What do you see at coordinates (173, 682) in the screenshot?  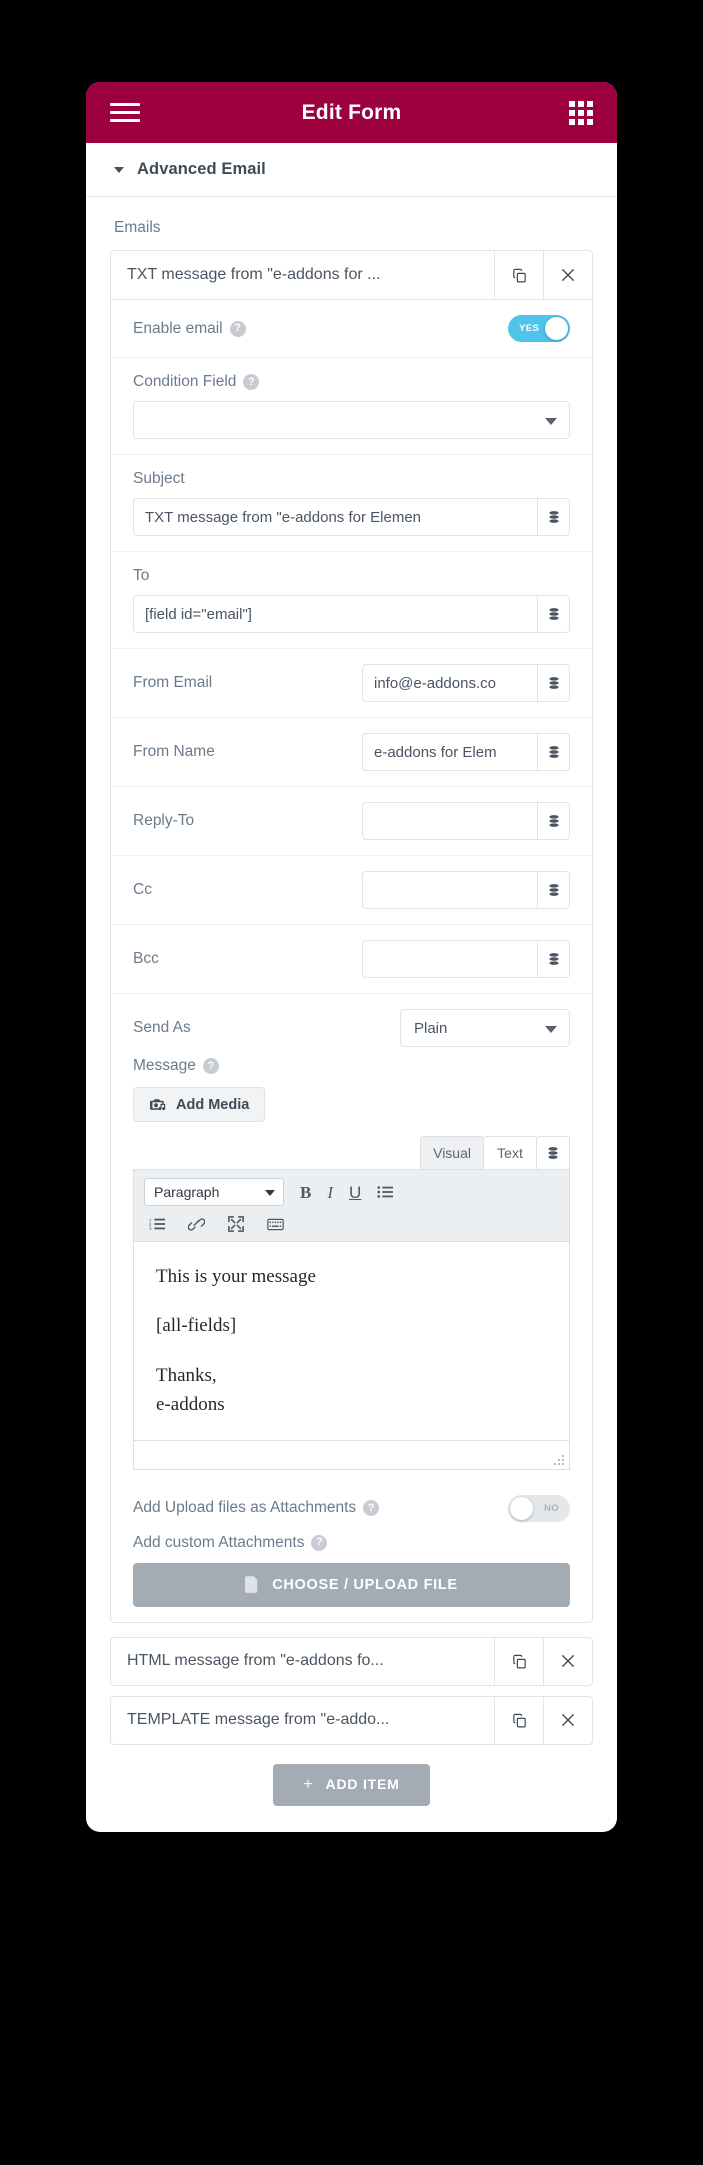 I see `from-email-label: From Email` at bounding box center [173, 682].